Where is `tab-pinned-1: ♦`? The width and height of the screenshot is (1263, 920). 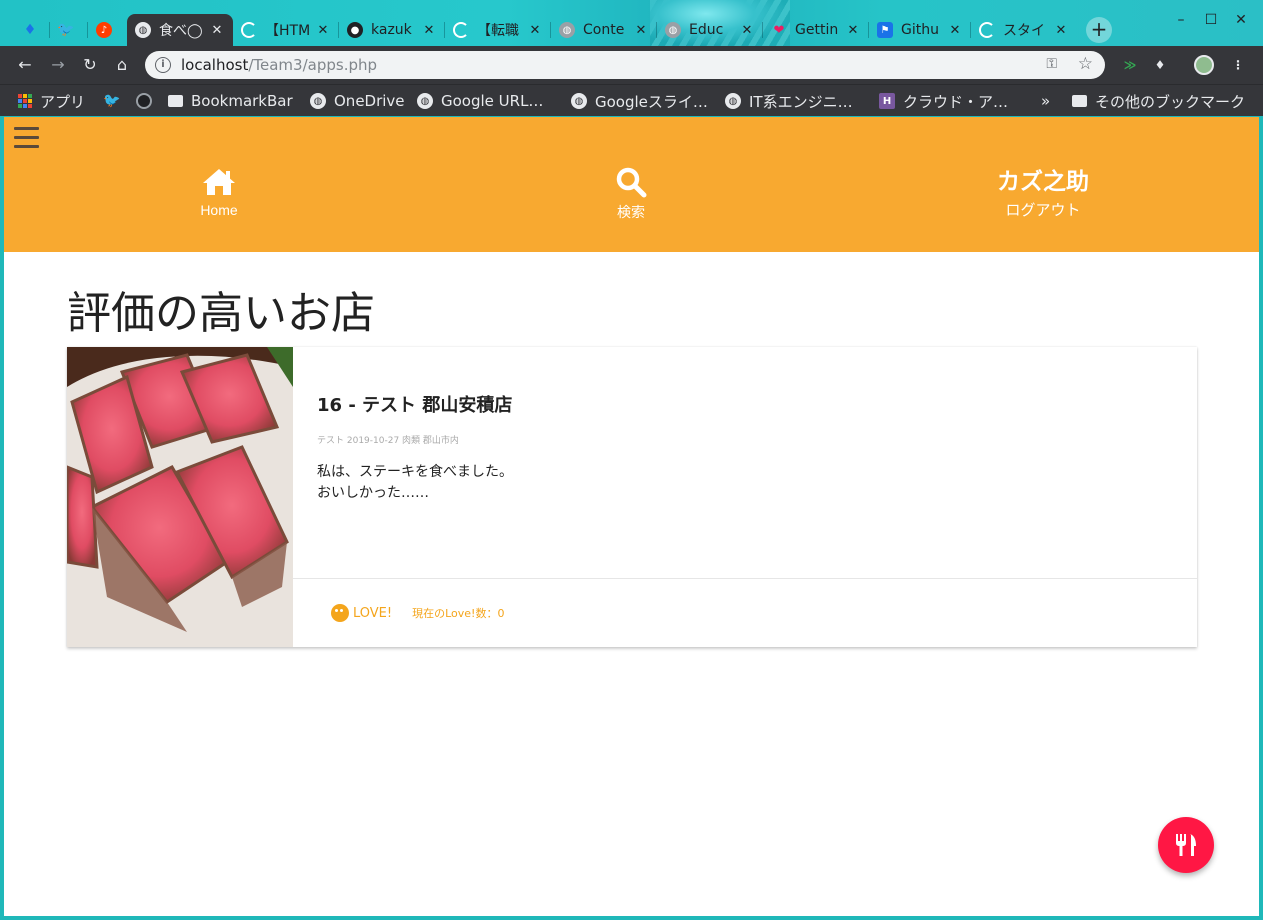 tab-pinned-1: ♦ is located at coordinates (32, 30).